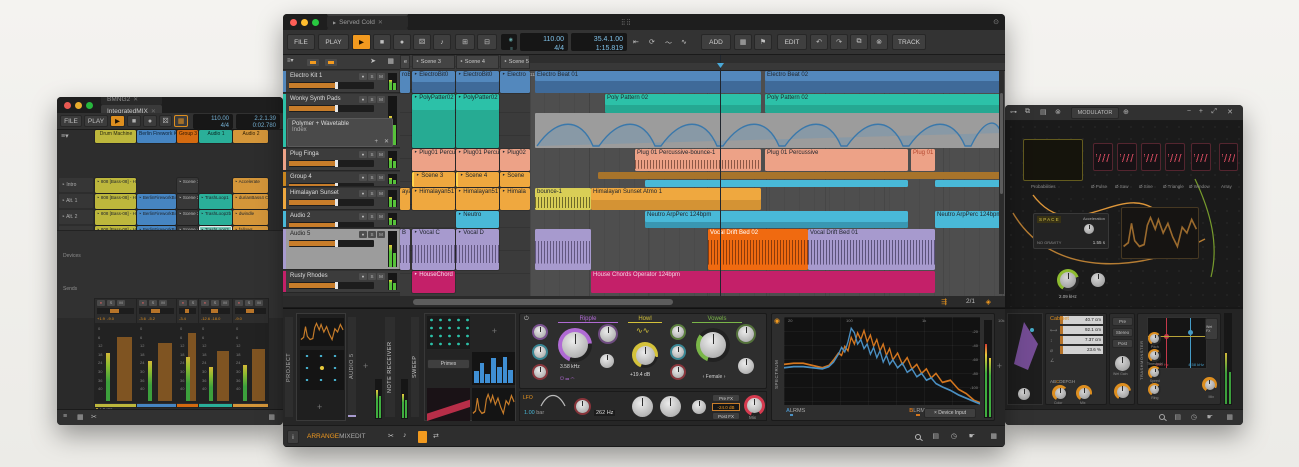 This screenshot has height=467, width=1299. What do you see at coordinates (1081, 330) in the screenshot?
I see `cabinet-value: 92.1 cm` at bounding box center [1081, 330].